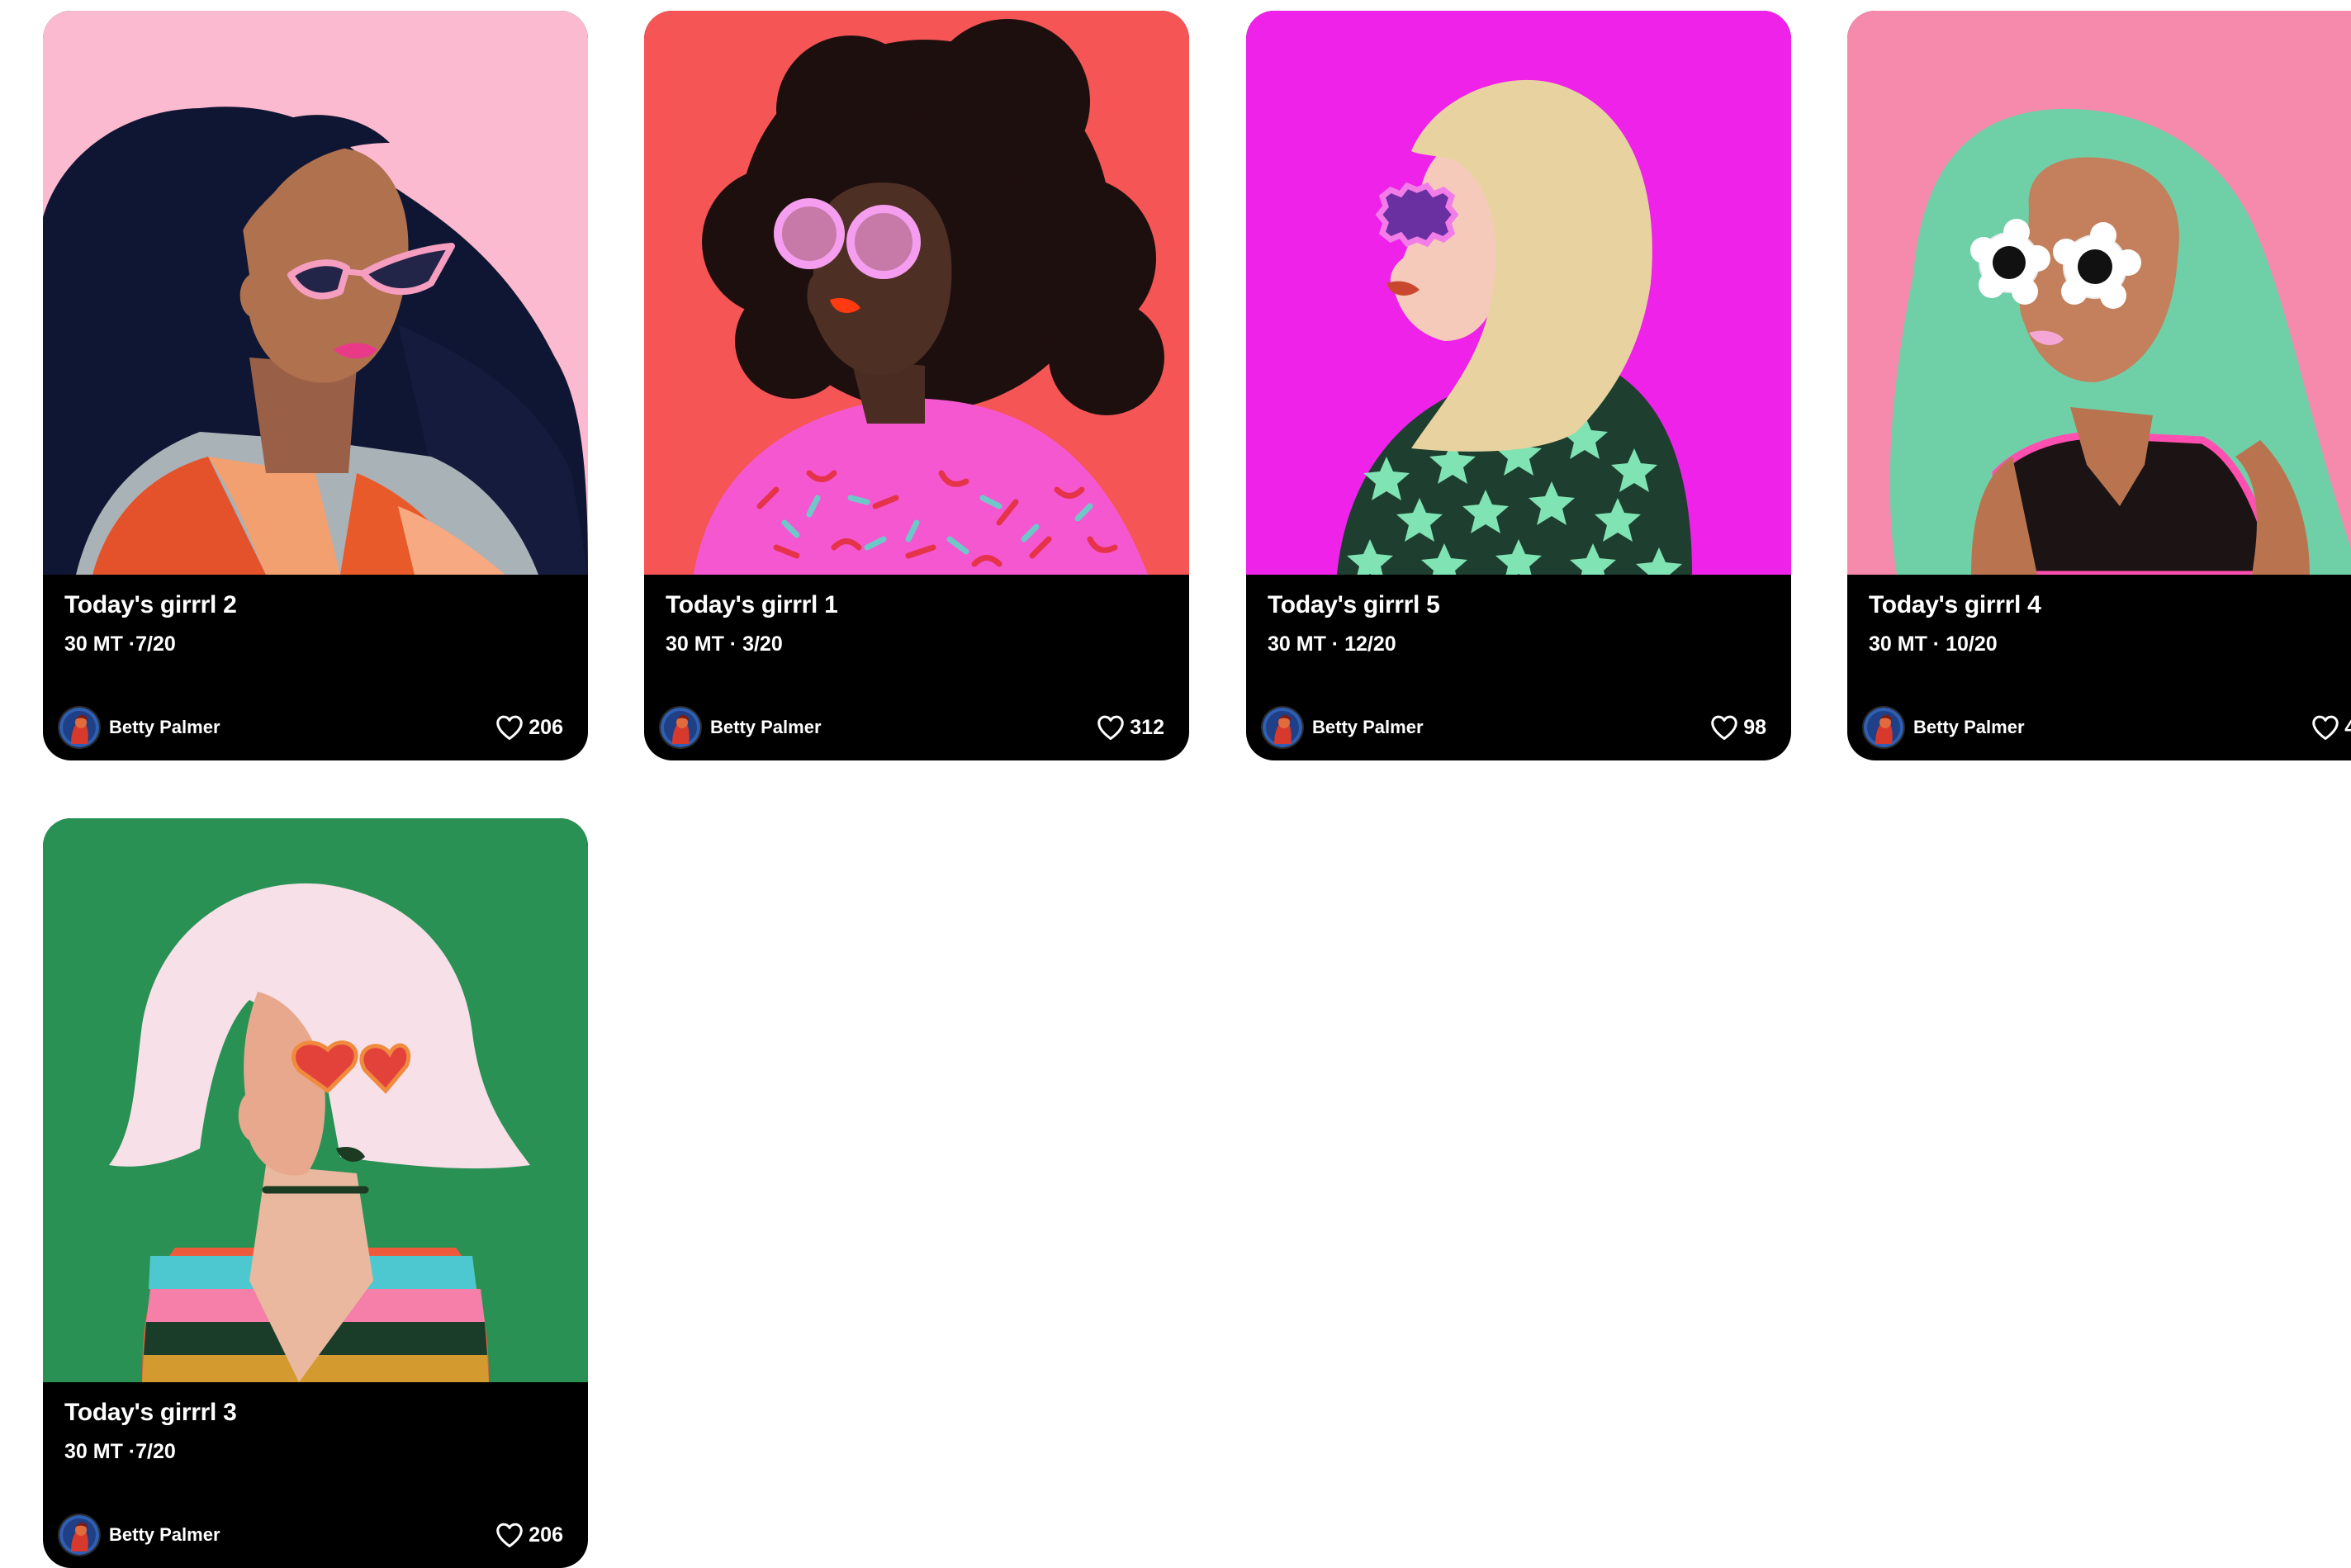 The width and height of the screenshot is (2351, 1568). I want to click on illustration-woman-white-hair-heart-sunglasses, so click(316, 1100).